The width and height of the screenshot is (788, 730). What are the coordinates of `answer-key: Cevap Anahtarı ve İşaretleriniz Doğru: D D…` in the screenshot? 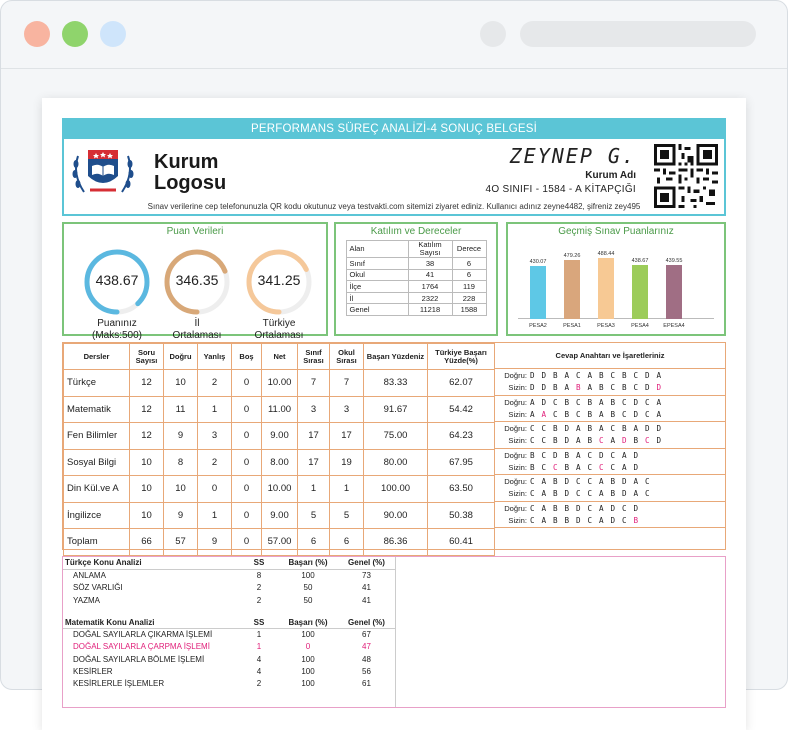 It's located at (610, 435).